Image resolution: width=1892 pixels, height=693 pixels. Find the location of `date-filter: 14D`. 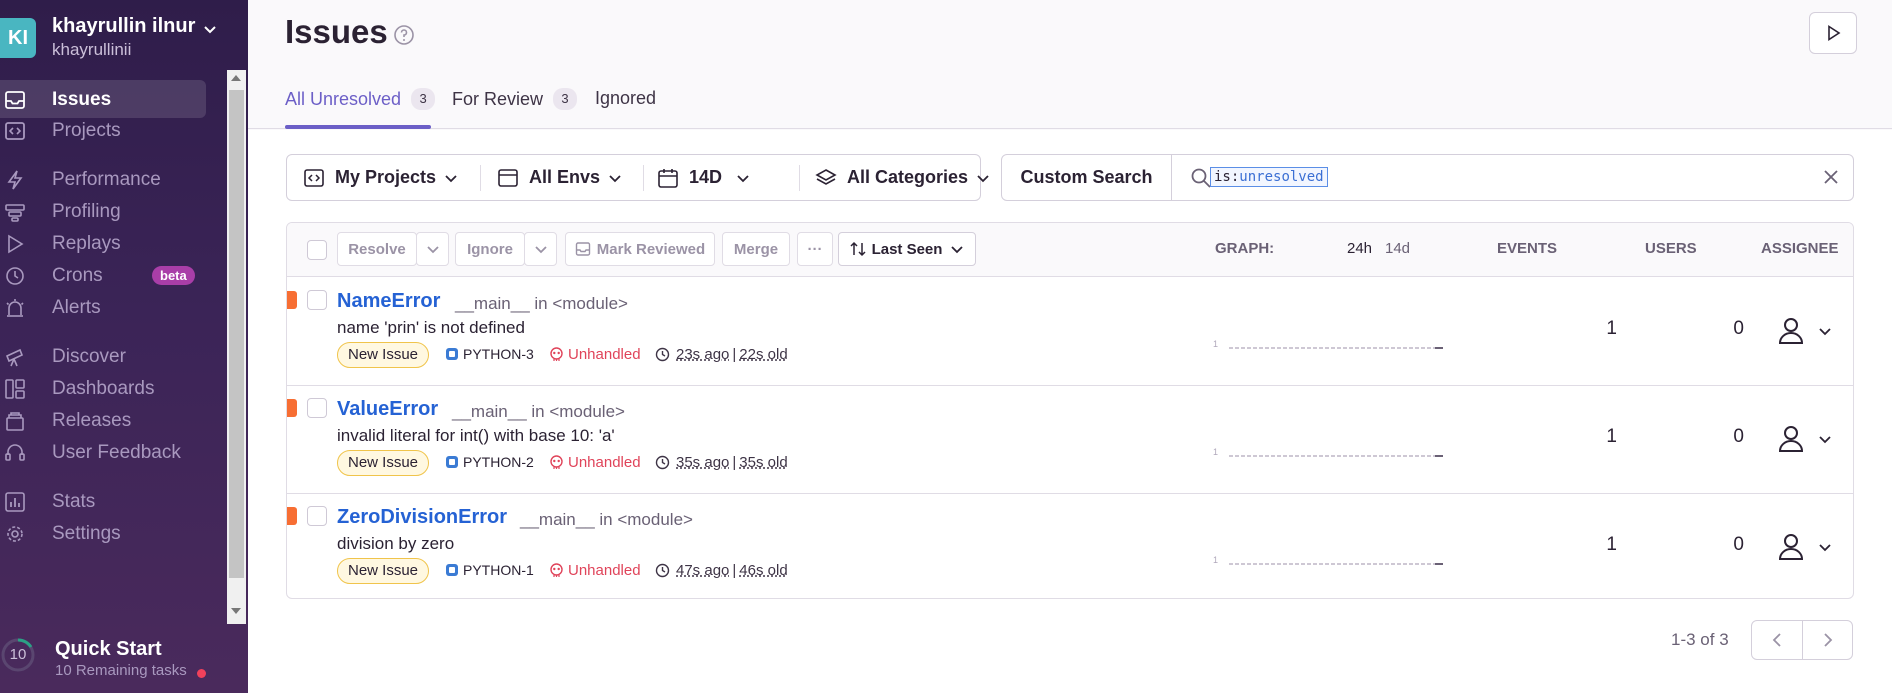

date-filter: 14D is located at coordinates (703, 177).